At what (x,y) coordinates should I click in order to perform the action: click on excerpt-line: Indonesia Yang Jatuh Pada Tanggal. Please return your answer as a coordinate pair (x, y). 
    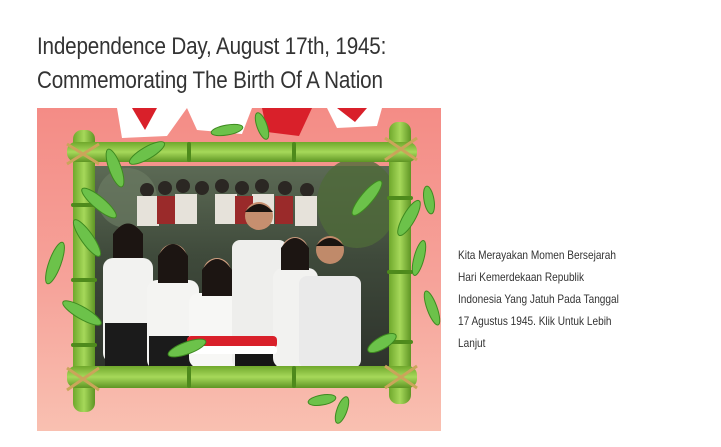
    Looking at the image, I should click on (538, 299).